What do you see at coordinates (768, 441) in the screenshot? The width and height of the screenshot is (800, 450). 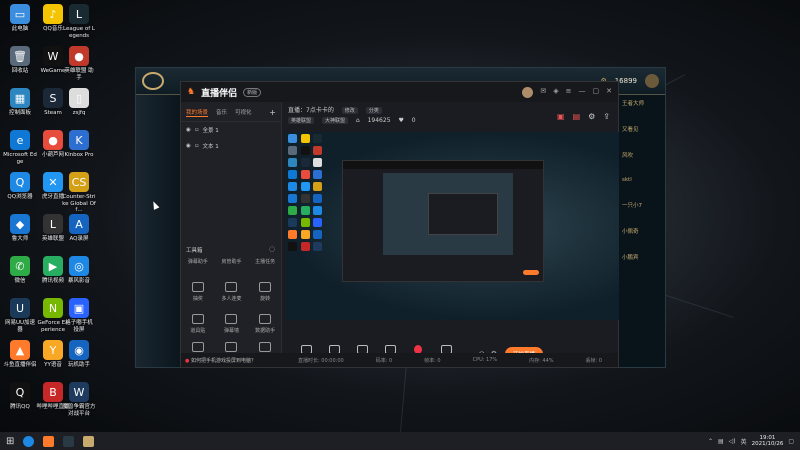 I see `clock: 19:01 2021/10/26` at bounding box center [768, 441].